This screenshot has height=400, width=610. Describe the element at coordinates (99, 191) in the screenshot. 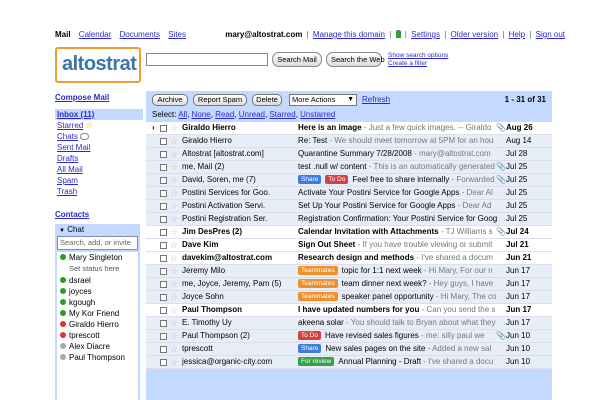

I see `sidebar-item-trash: Trash` at that location.